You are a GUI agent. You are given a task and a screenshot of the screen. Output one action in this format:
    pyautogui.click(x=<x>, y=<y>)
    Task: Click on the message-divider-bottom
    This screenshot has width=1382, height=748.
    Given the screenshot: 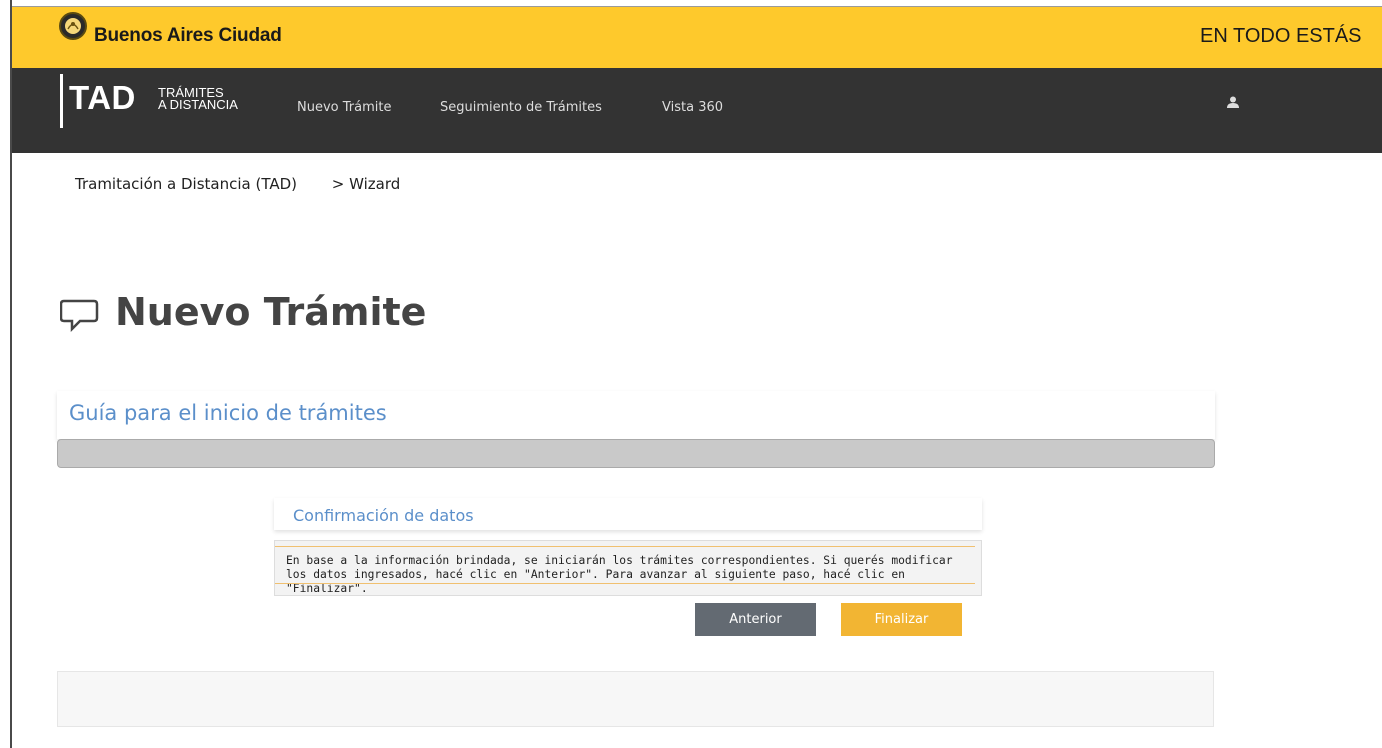 What is the action you would take?
    pyautogui.click(x=625, y=583)
    